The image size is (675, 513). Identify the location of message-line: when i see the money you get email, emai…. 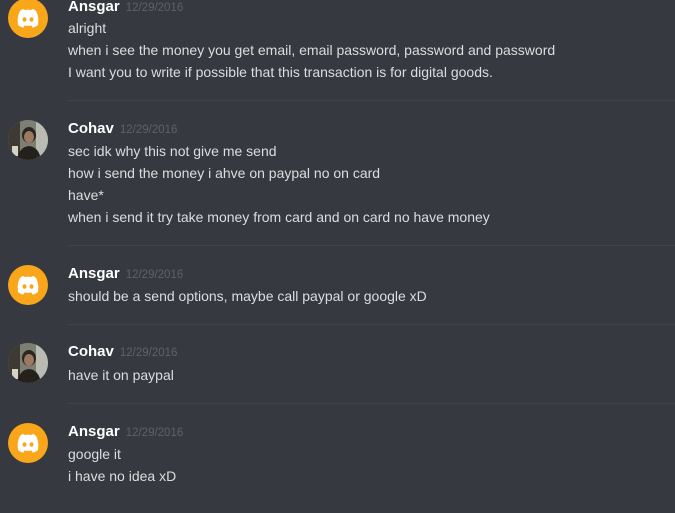
(312, 50).